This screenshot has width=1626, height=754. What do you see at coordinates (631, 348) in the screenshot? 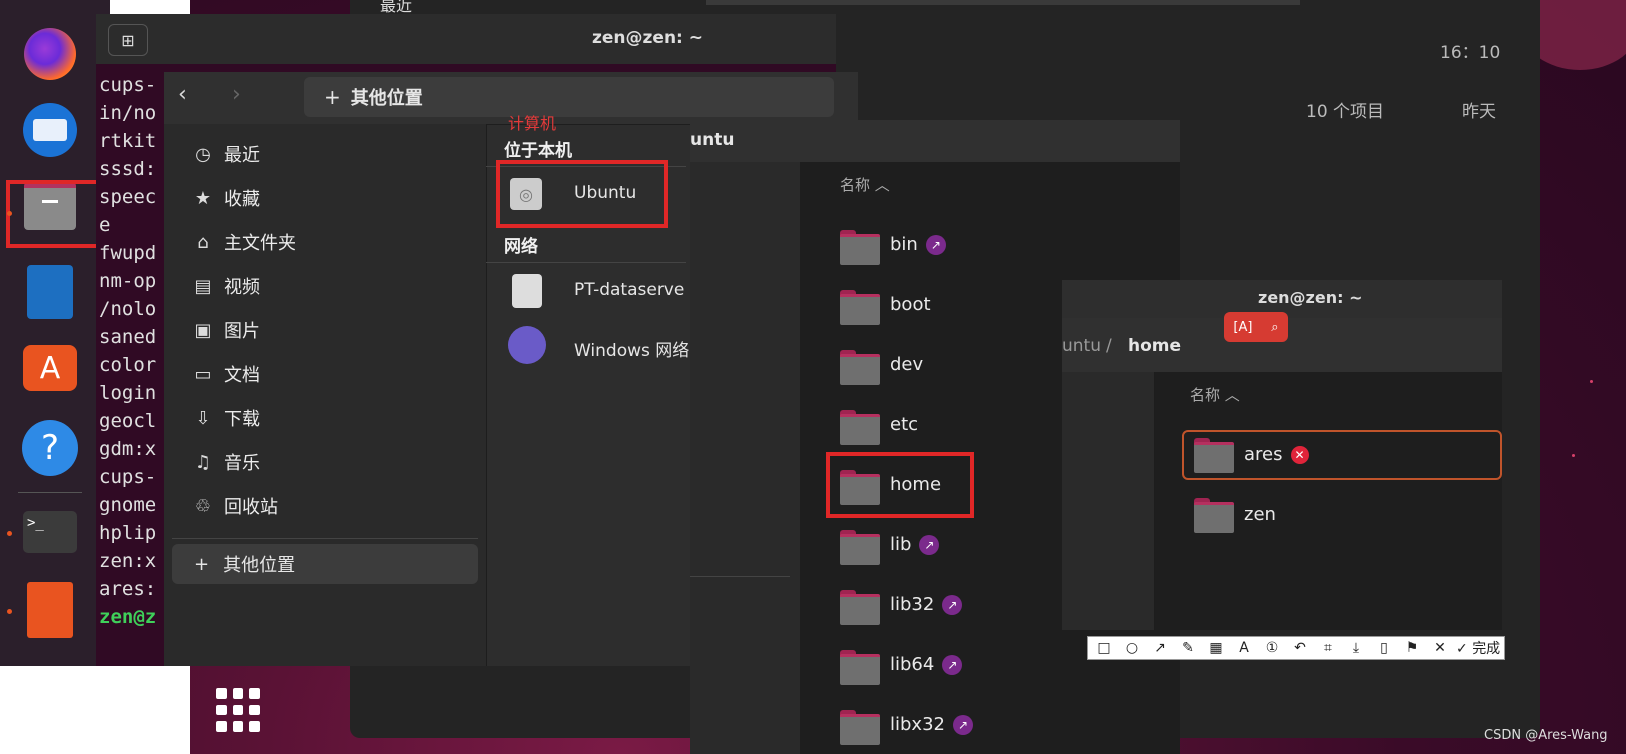
I see `network-item-label: Windows 网络` at bounding box center [631, 348].